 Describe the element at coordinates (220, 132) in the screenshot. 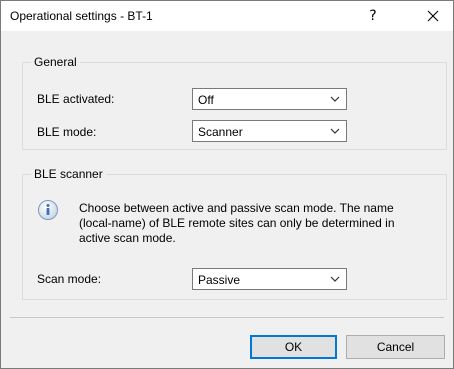

I see `ble-mode-value: Scanner` at that location.